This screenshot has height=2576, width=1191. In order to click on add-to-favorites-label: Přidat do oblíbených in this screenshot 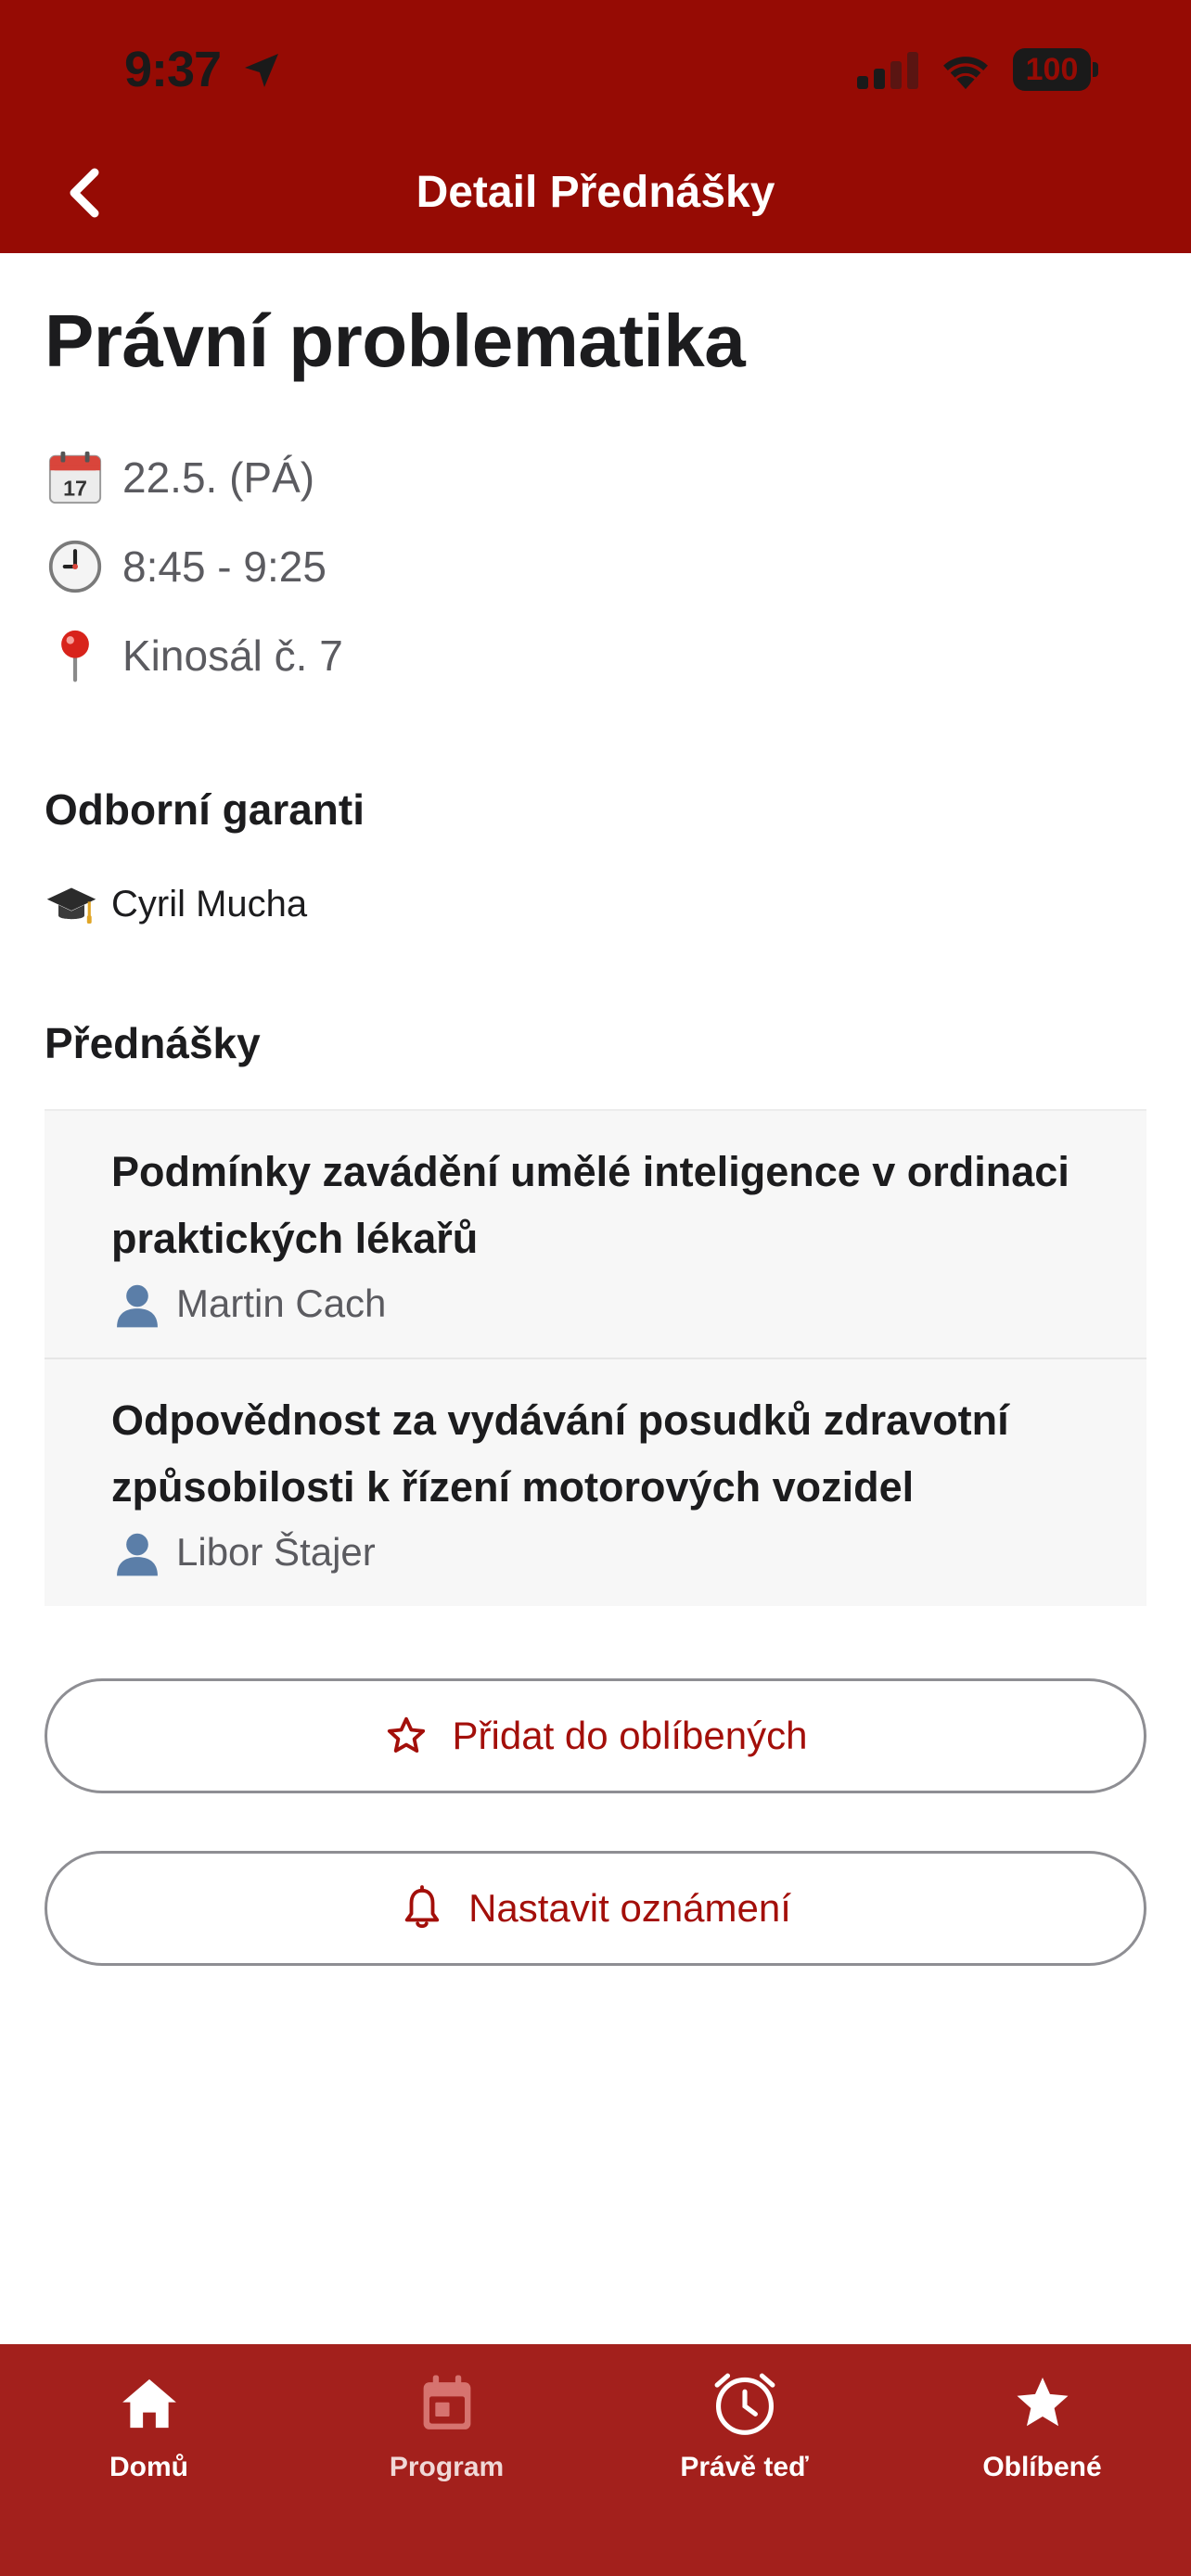, I will do `click(630, 1735)`.